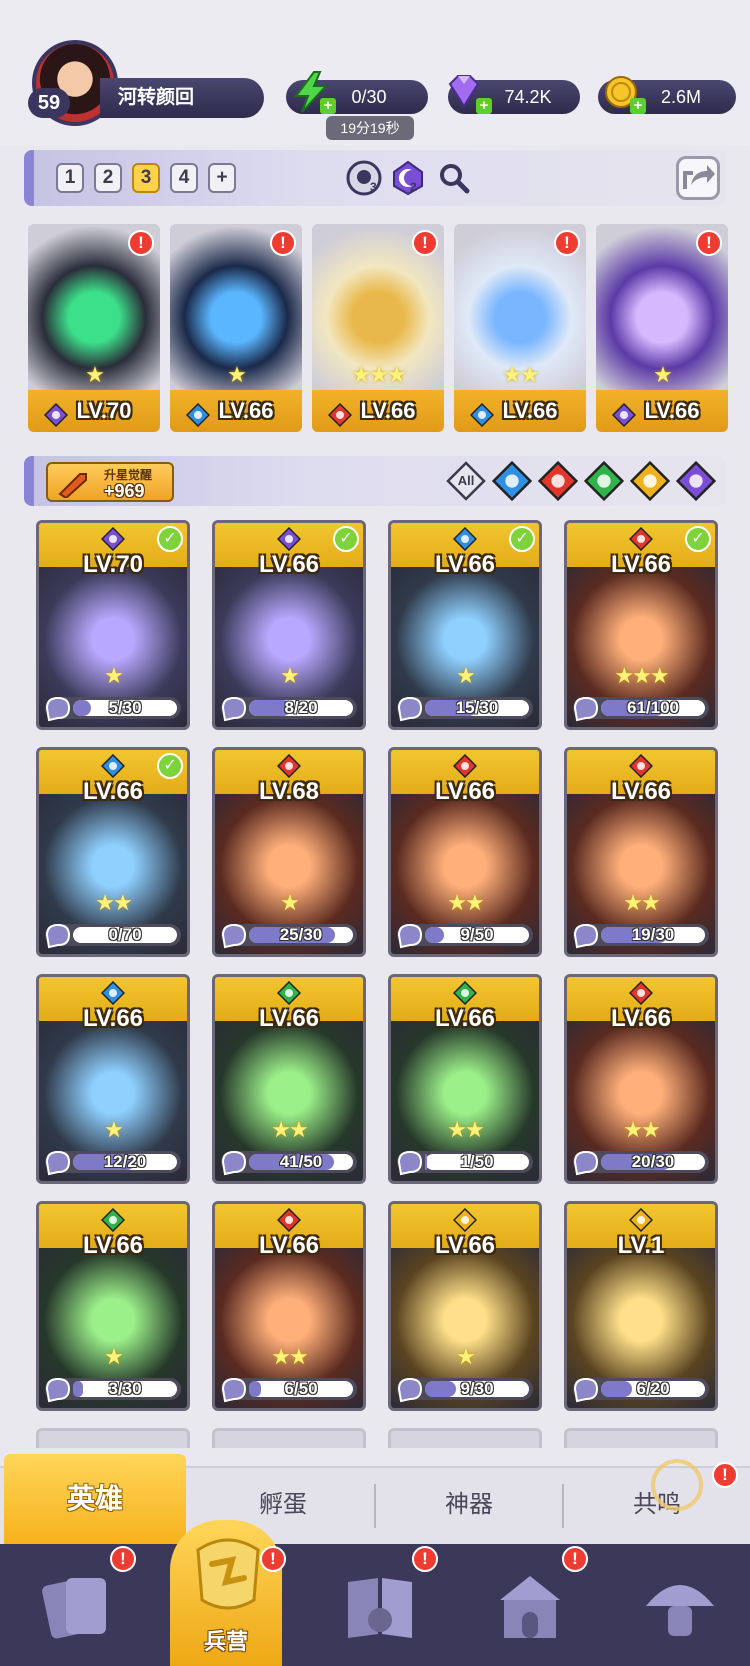 The height and width of the screenshot is (1666, 750). Describe the element at coordinates (484, 106) in the screenshot. I see `gem-plus-icon: +` at that location.